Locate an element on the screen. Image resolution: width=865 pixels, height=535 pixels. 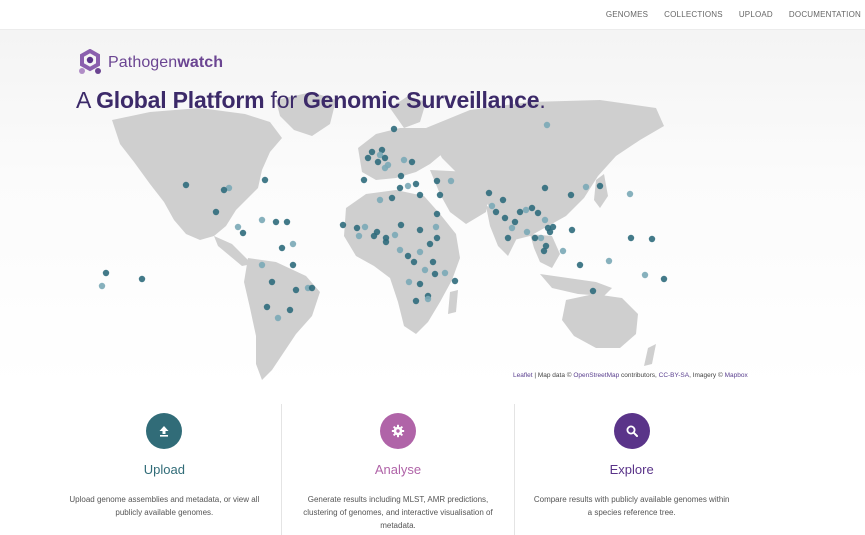
upload-button is located at coordinates (164, 431).